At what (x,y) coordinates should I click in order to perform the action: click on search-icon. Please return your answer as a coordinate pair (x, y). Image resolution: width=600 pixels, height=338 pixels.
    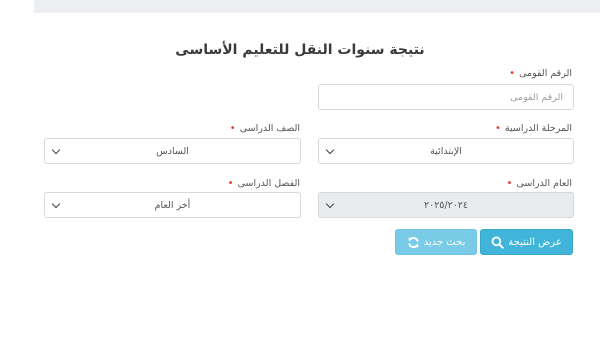
    Looking at the image, I should click on (498, 242).